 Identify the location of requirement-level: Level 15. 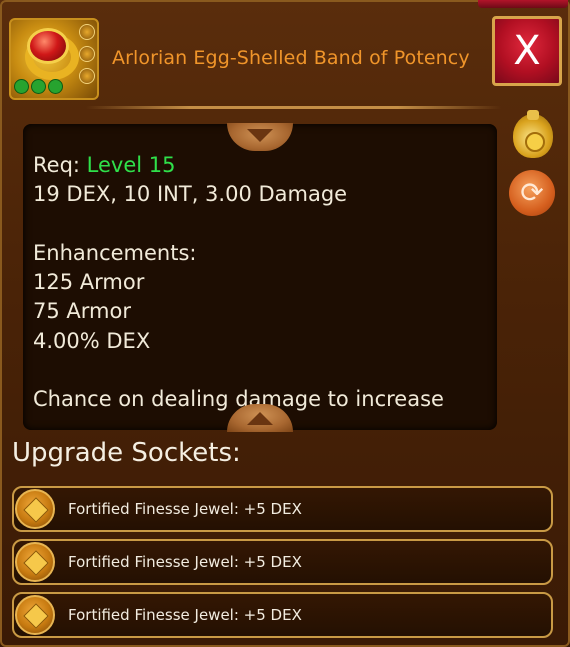
(131, 165).